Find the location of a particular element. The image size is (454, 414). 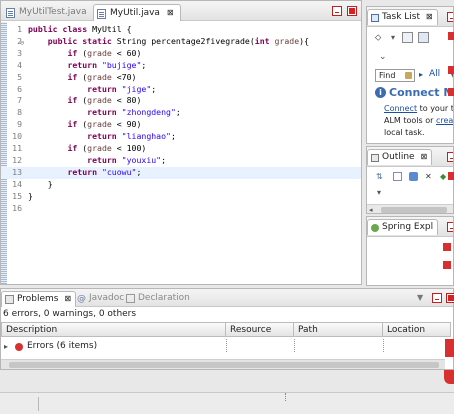

tab-spring-explorer: Spring Expl is located at coordinates (403, 227).